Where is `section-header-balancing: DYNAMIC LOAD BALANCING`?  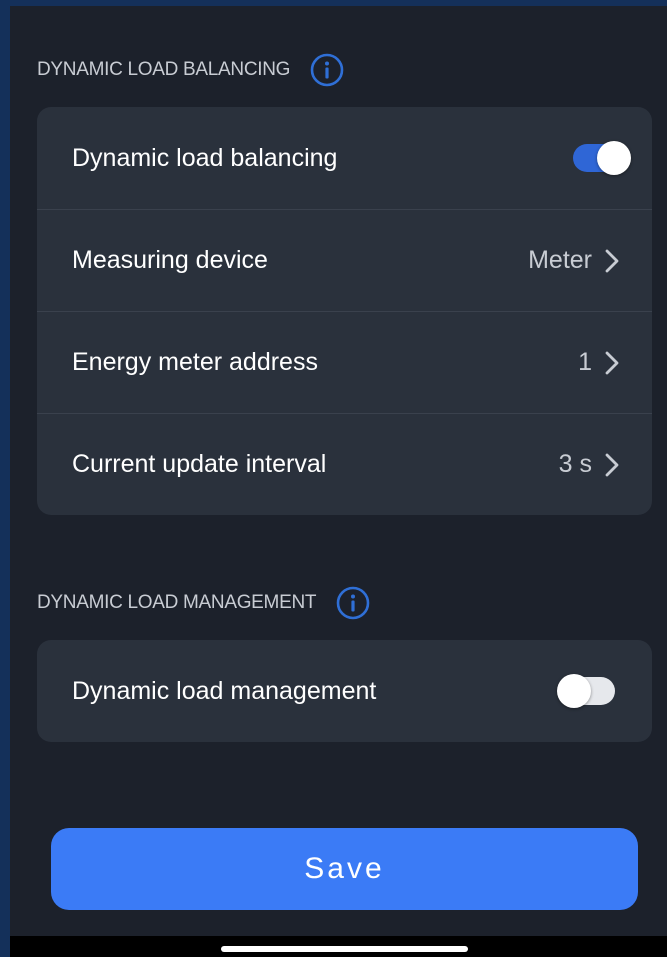 section-header-balancing: DYNAMIC LOAD BALANCING is located at coordinates (190, 70).